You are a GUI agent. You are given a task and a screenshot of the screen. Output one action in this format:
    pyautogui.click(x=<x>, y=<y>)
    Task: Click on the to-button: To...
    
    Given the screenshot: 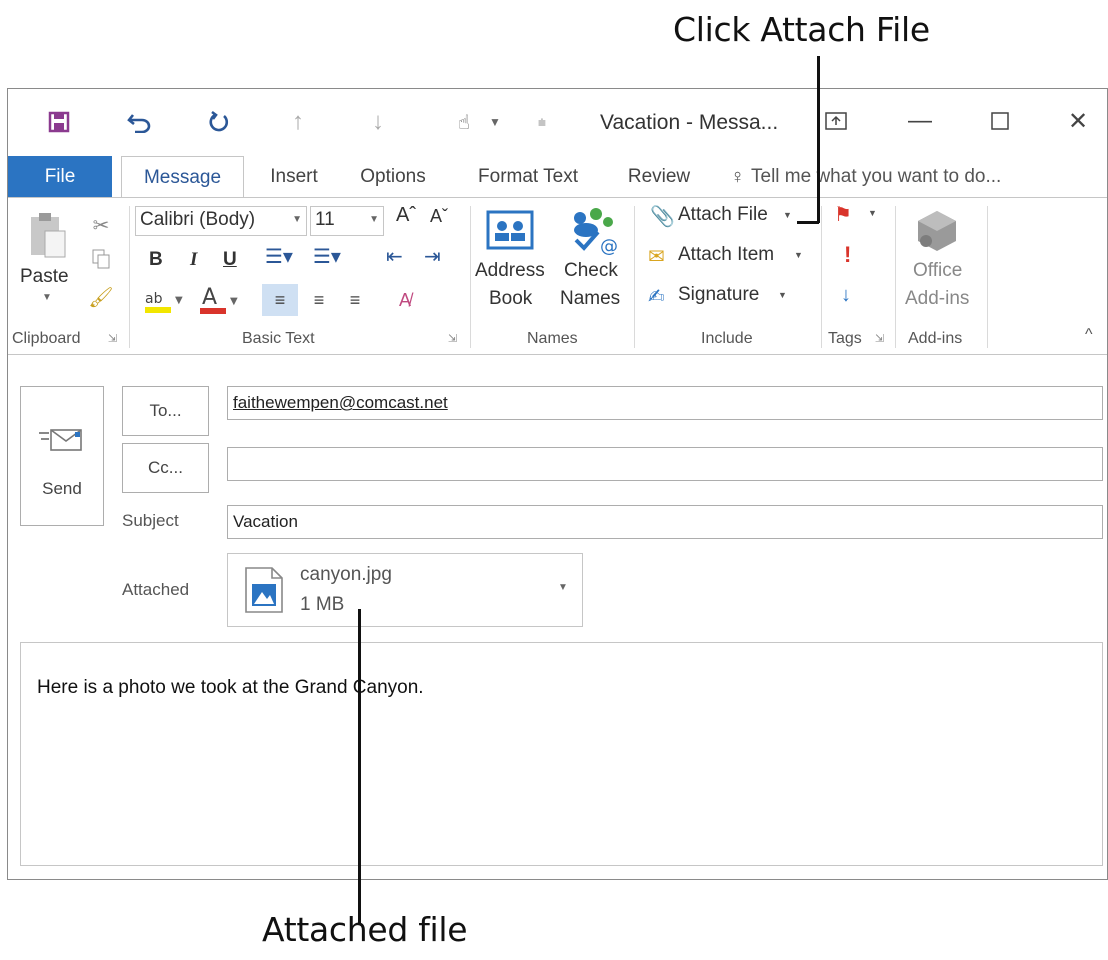 What is the action you would take?
    pyautogui.click(x=165, y=411)
    